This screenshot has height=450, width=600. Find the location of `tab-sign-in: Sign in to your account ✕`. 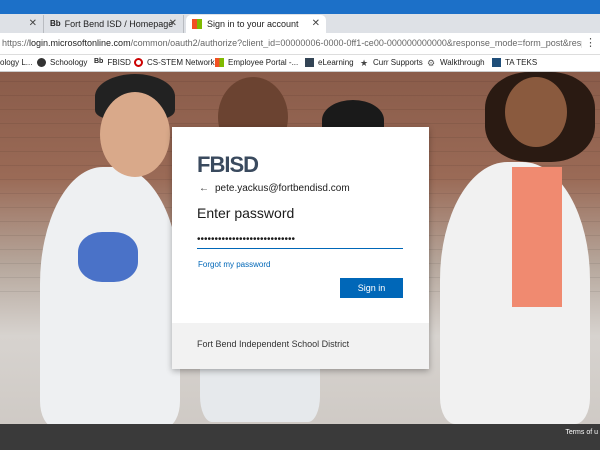

tab-sign-in: Sign in to your account ✕ is located at coordinates (256, 24).